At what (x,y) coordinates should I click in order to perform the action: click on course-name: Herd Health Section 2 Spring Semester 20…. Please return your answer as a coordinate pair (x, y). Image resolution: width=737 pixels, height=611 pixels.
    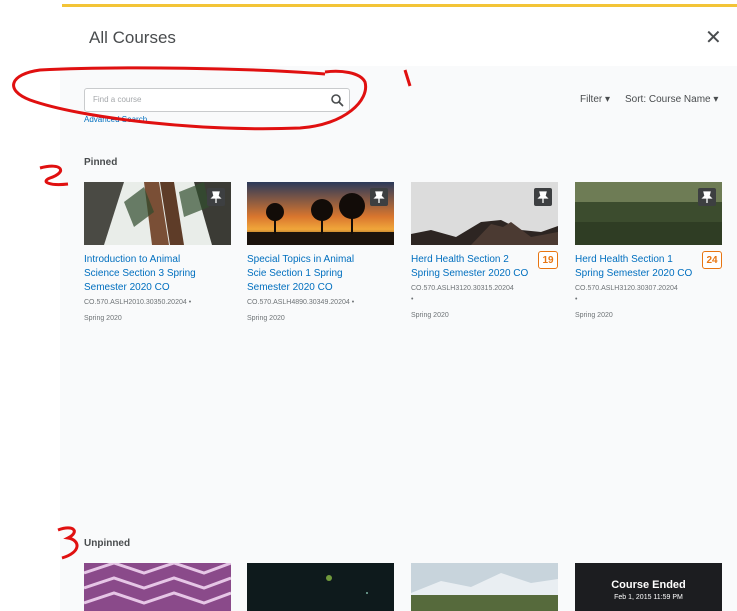
    Looking at the image, I should click on (484, 267).